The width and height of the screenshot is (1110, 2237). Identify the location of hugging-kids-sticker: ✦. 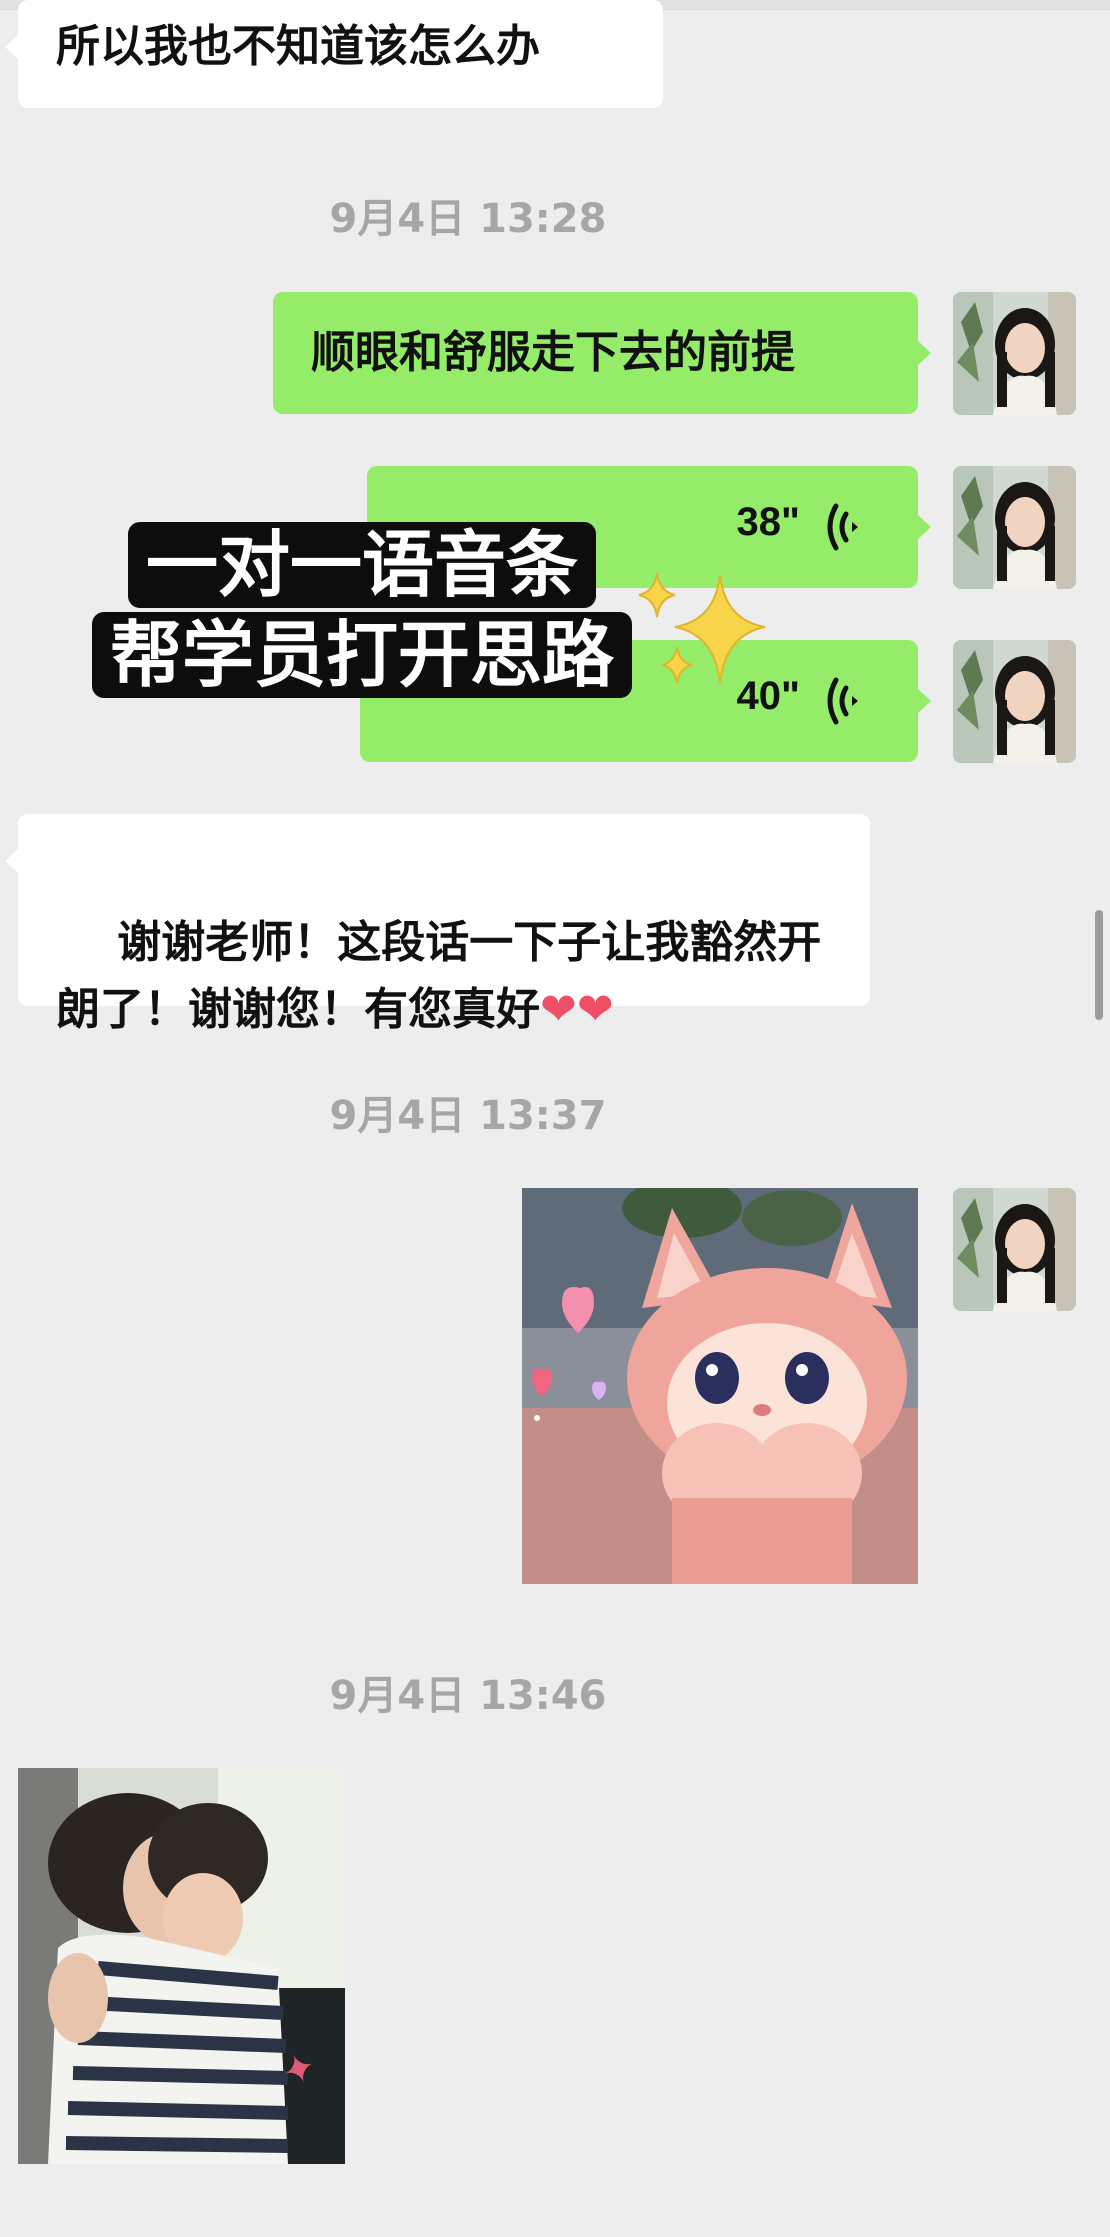
(181, 1966).